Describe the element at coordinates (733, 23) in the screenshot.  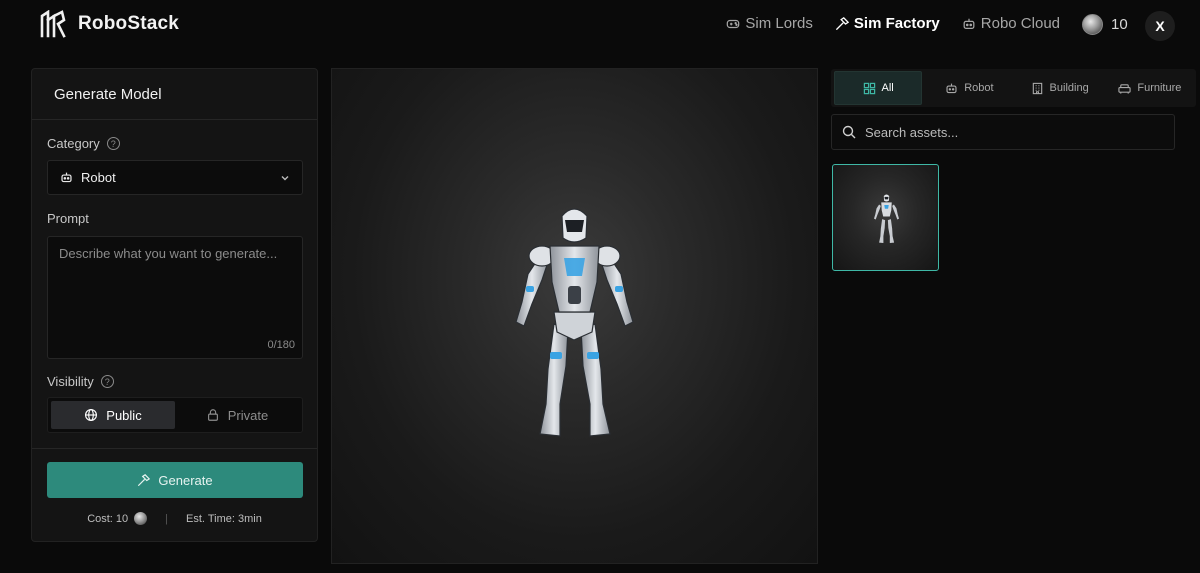
I see `gamepad-icon` at that location.